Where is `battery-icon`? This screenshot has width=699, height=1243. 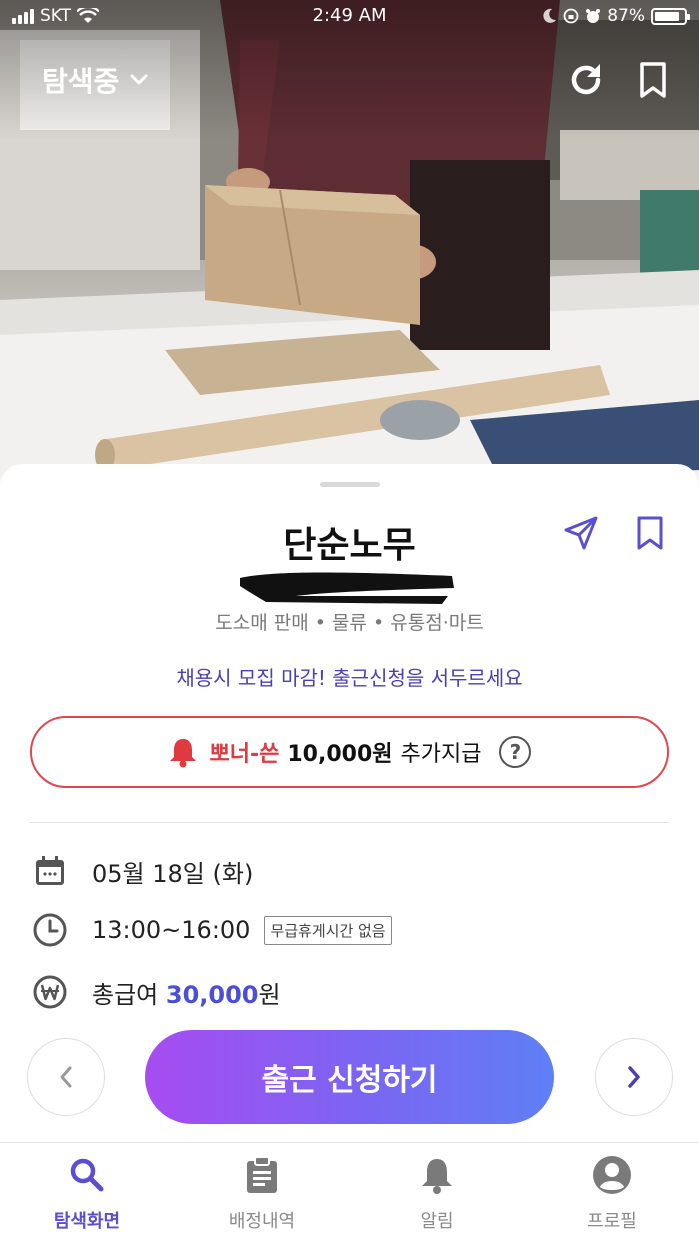
battery-icon is located at coordinates (670, 16).